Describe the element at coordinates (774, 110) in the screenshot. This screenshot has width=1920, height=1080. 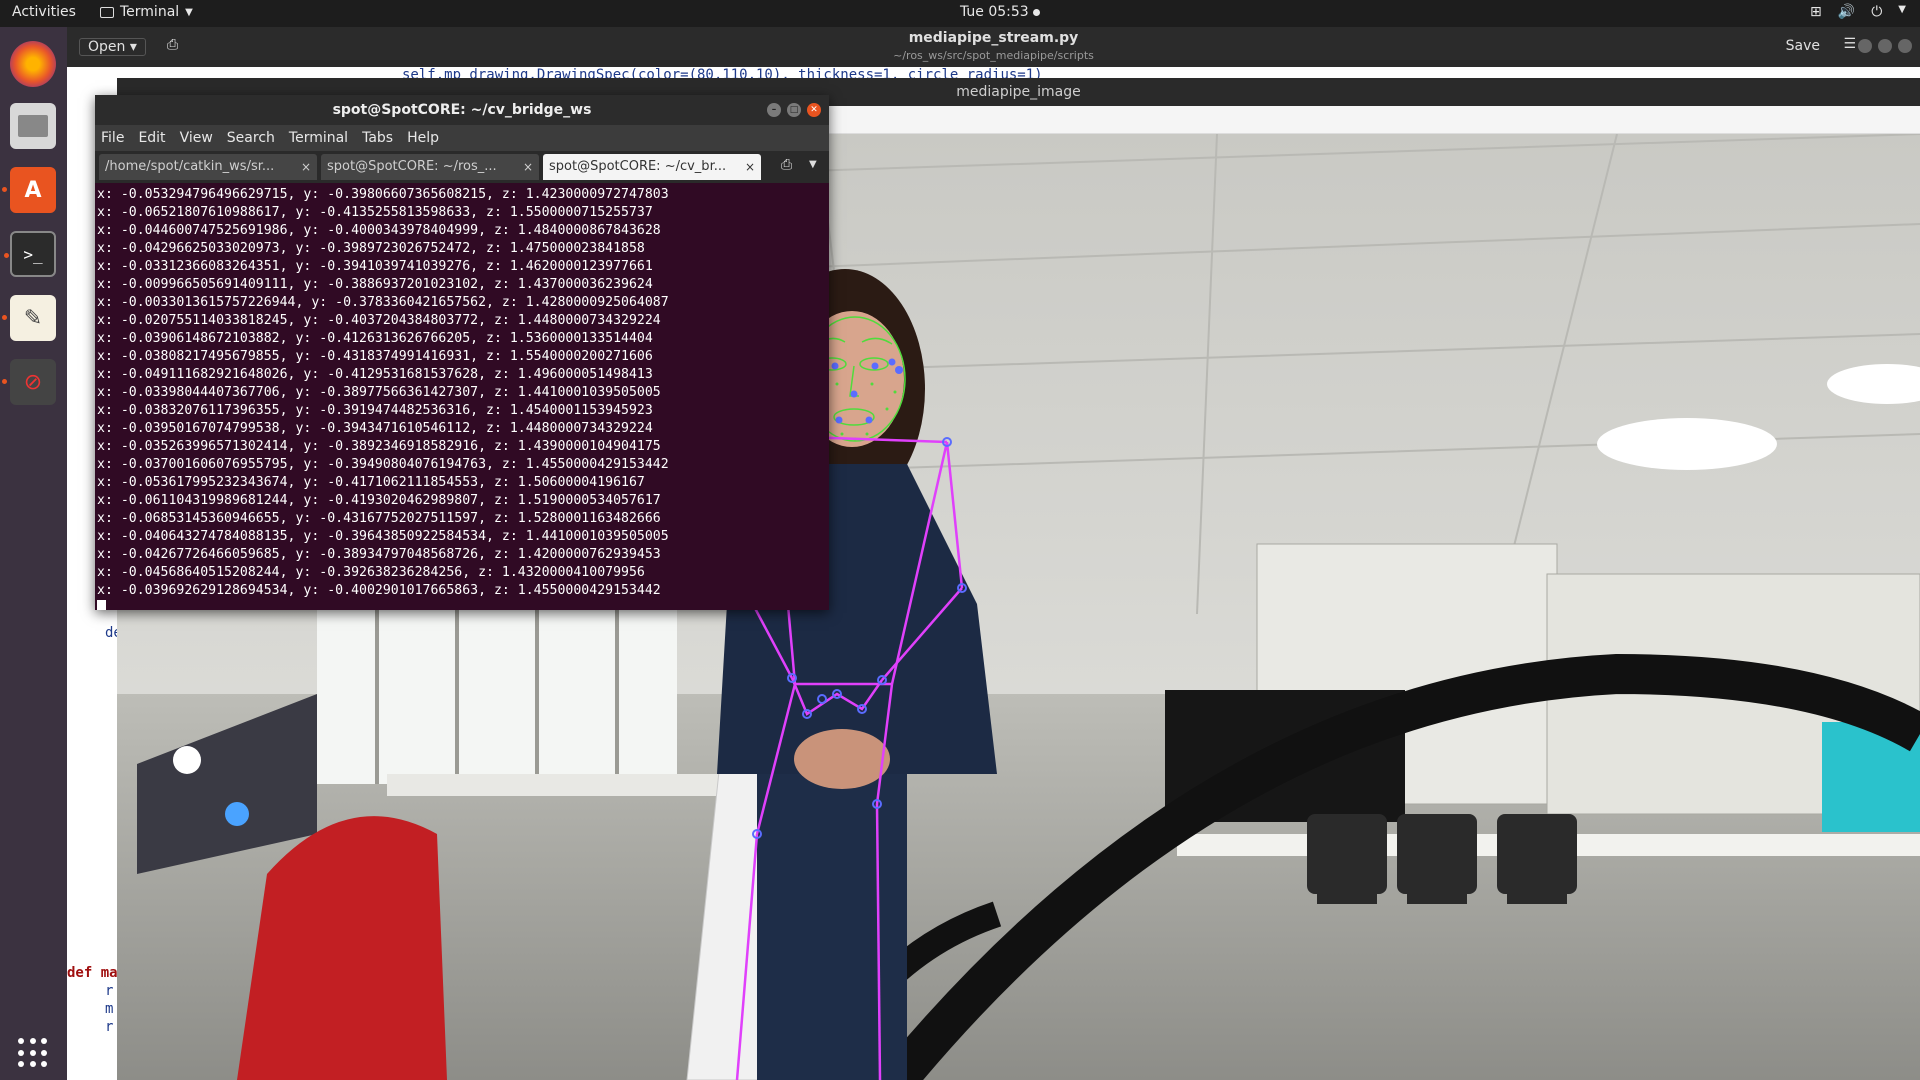
I see `minimize-icon: –` at that location.